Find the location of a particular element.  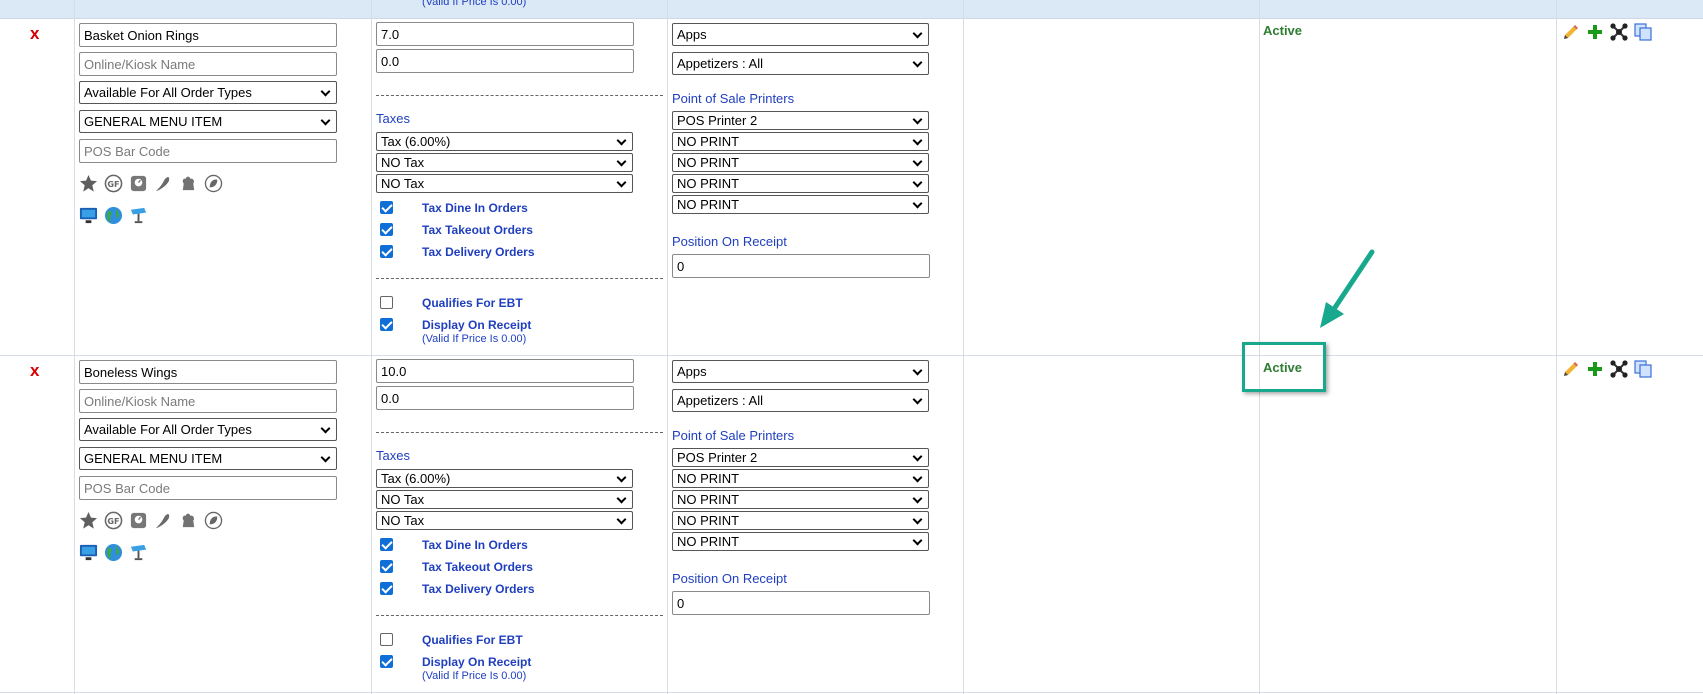

channel-icons is located at coordinates (113, 215).